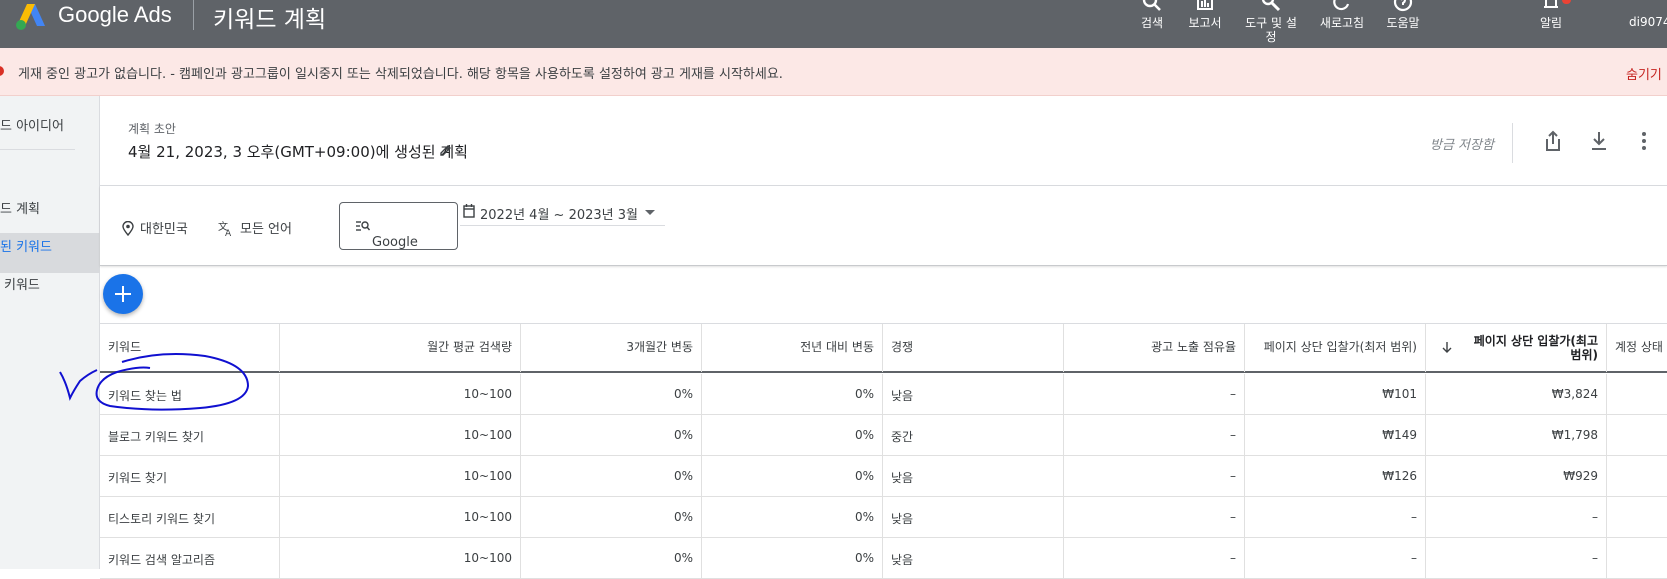 The height and width of the screenshot is (579, 1667). Describe the element at coordinates (1553, 141) in the screenshot. I see `share-icon` at that location.